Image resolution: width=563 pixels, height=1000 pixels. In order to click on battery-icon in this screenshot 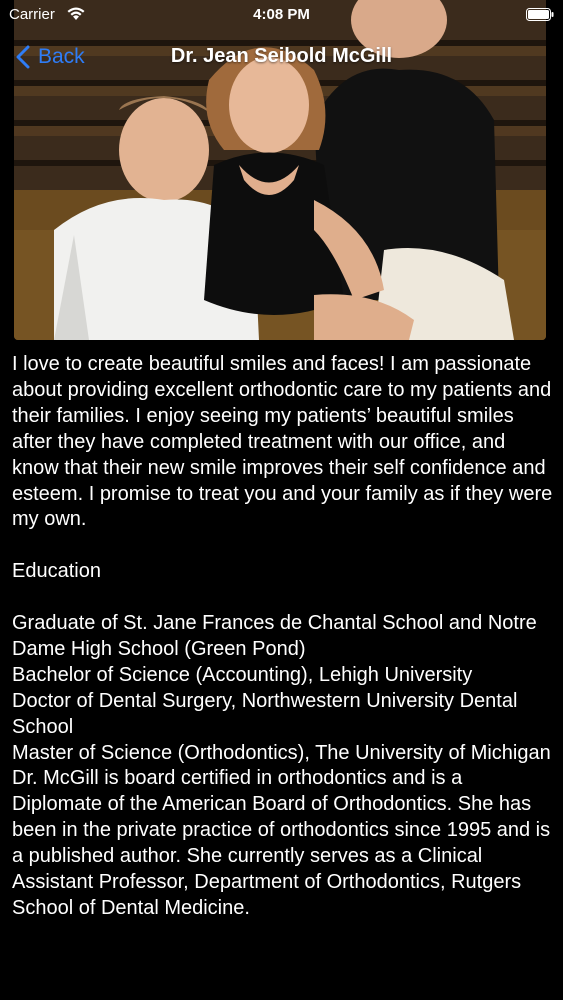, I will do `click(540, 14)`.